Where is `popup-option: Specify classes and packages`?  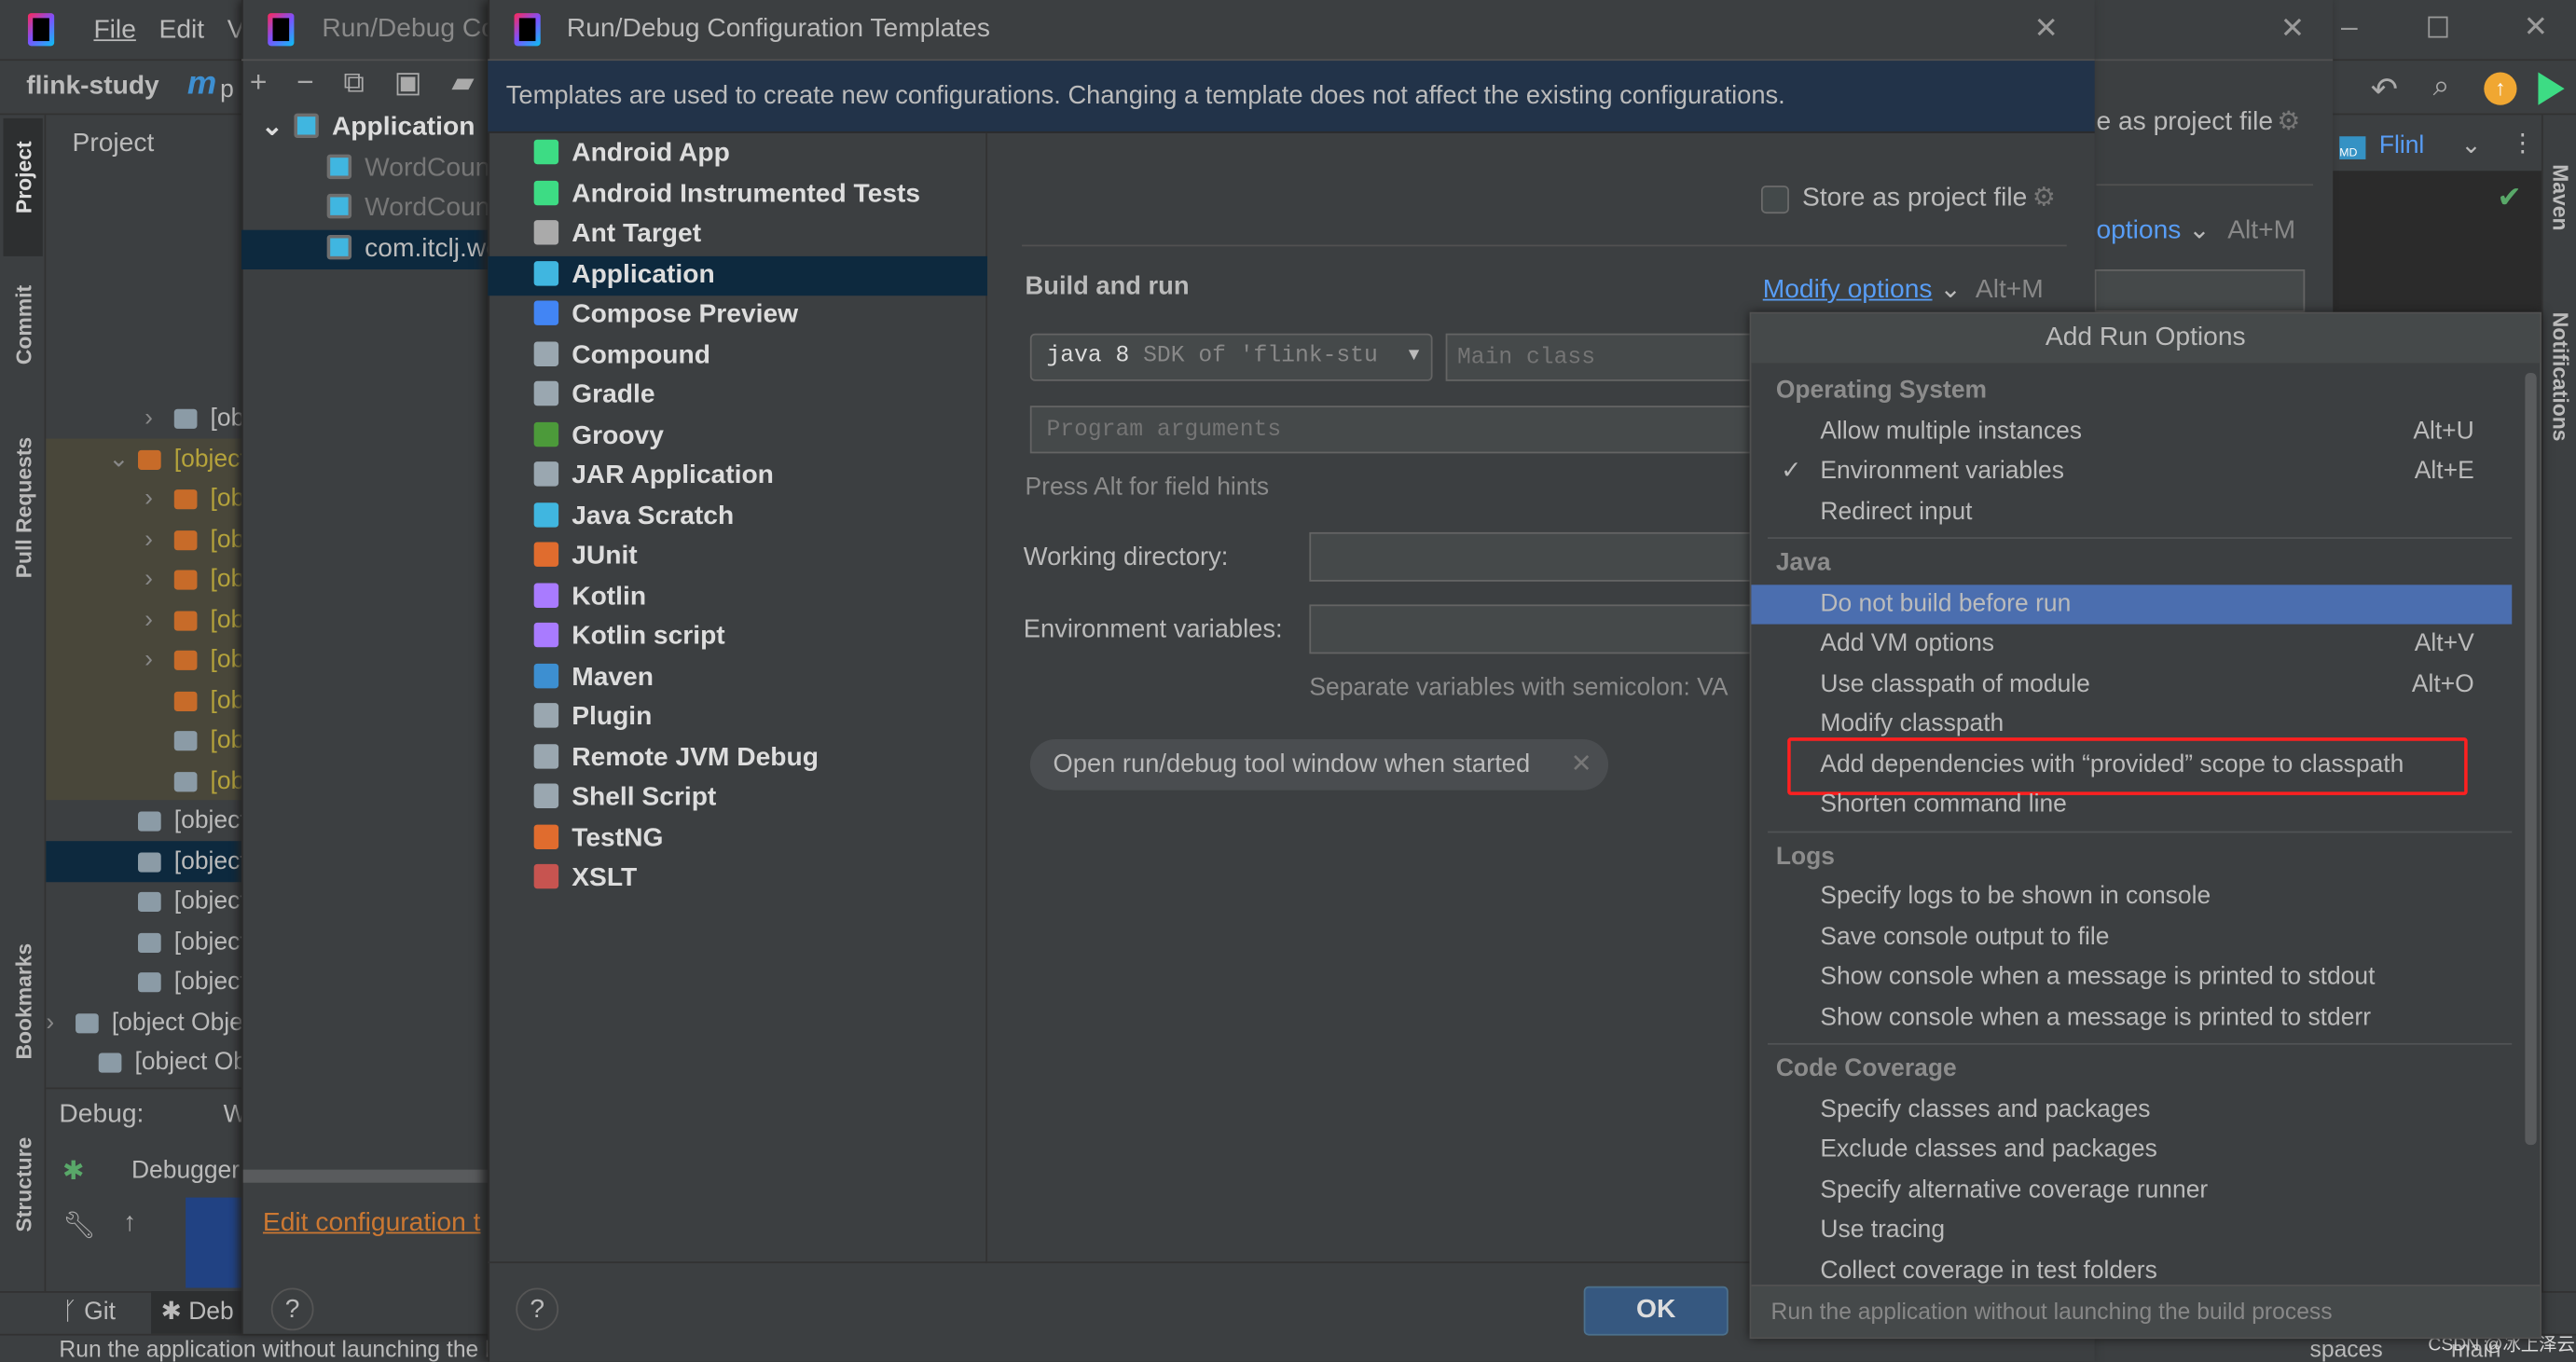
popup-option: Specify classes and packages is located at coordinates (2145, 1110).